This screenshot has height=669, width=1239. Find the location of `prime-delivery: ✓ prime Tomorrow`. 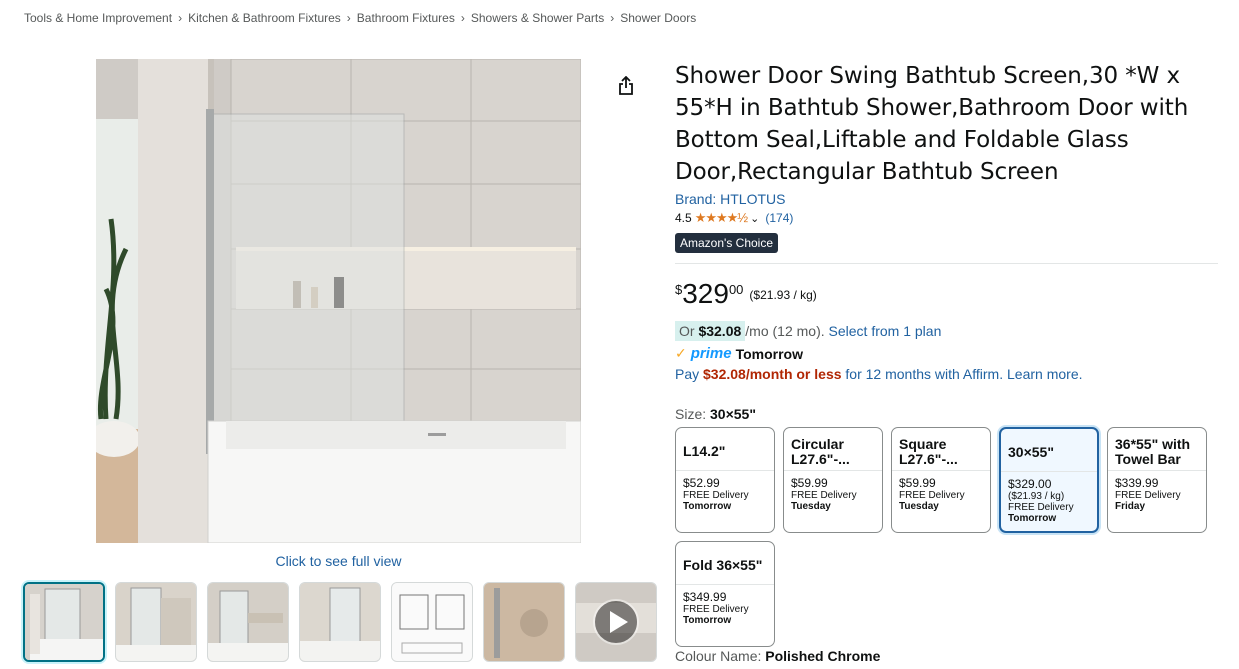

prime-delivery: ✓ prime Tomorrow is located at coordinates (947, 353).